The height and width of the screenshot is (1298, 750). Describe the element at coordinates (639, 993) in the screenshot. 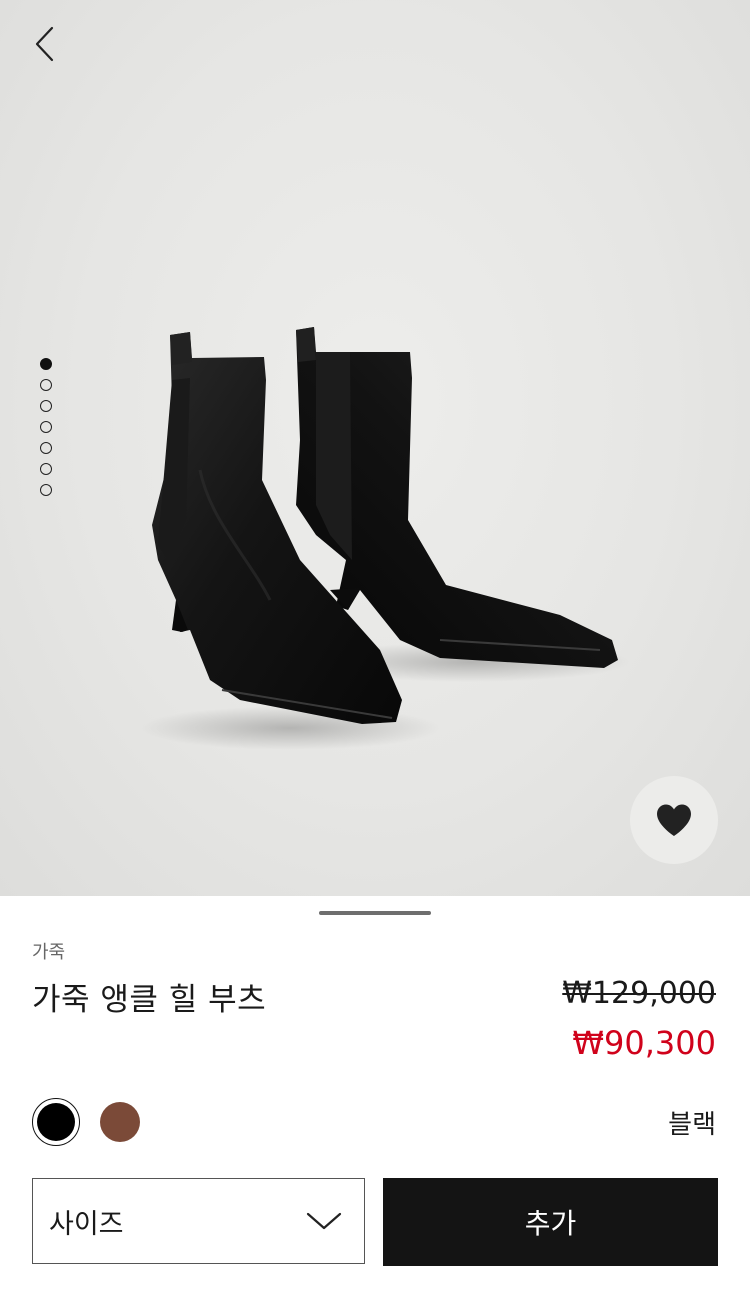

I see `original-price: ₩129,000` at that location.